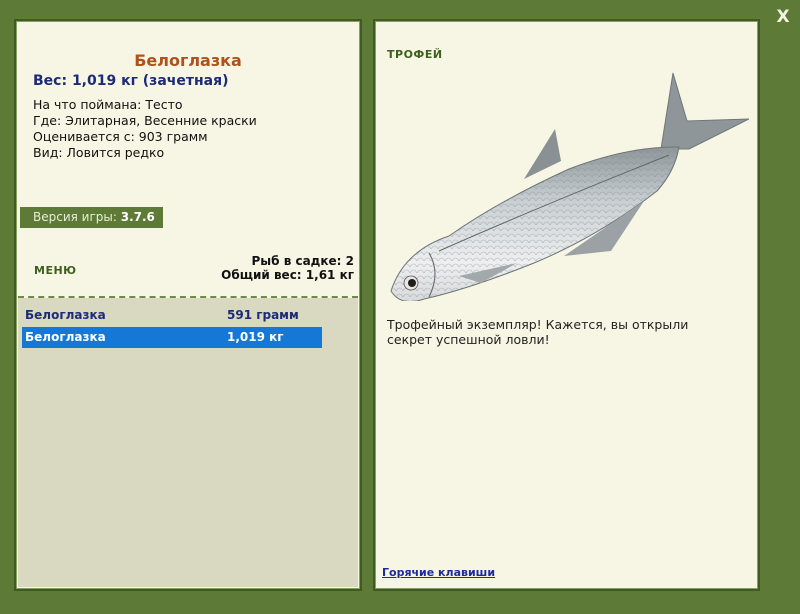 The width and height of the screenshot is (800, 614). I want to click on list-item-weight: 1,019 кг, so click(255, 337).